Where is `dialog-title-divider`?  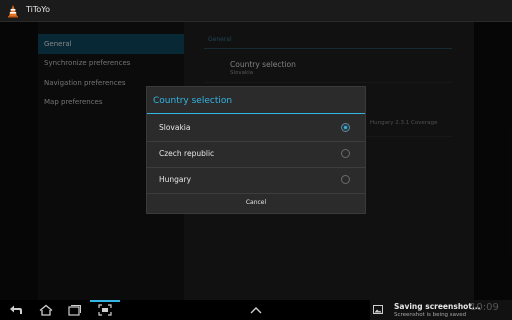
dialog-title-divider is located at coordinates (256, 113).